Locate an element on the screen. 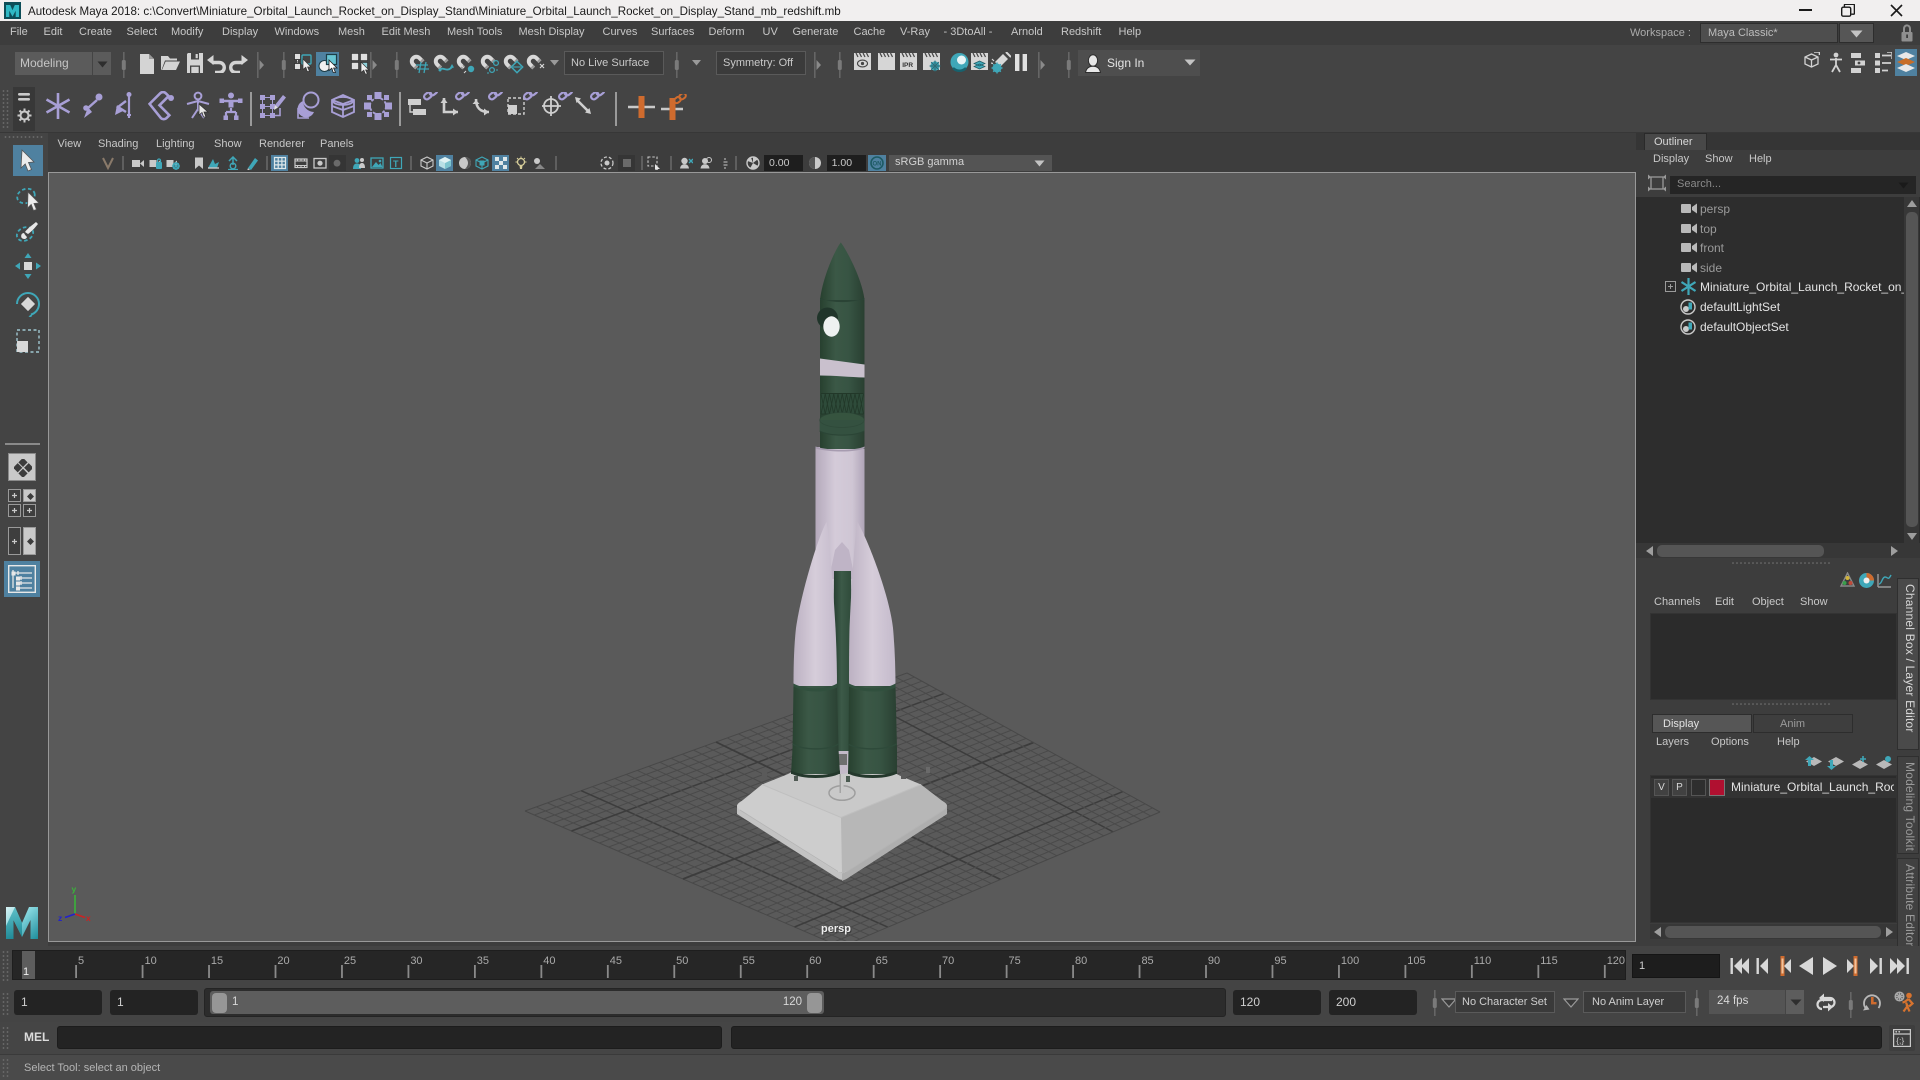  svg-text: 85 is located at coordinates (1147, 961).